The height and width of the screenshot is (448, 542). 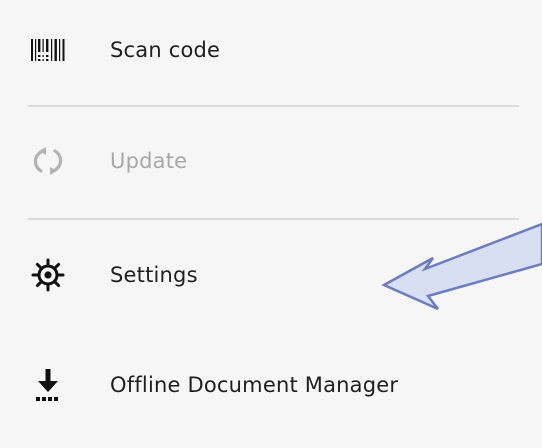 What do you see at coordinates (254, 385) in the screenshot?
I see `menu-item-label: Offline Document Manager` at bounding box center [254, 385].